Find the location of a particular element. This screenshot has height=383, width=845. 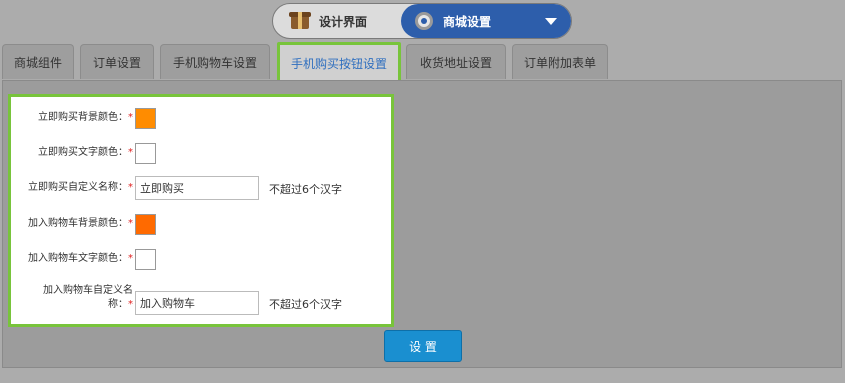

cart-name-input is located at coordinates (197, 303).